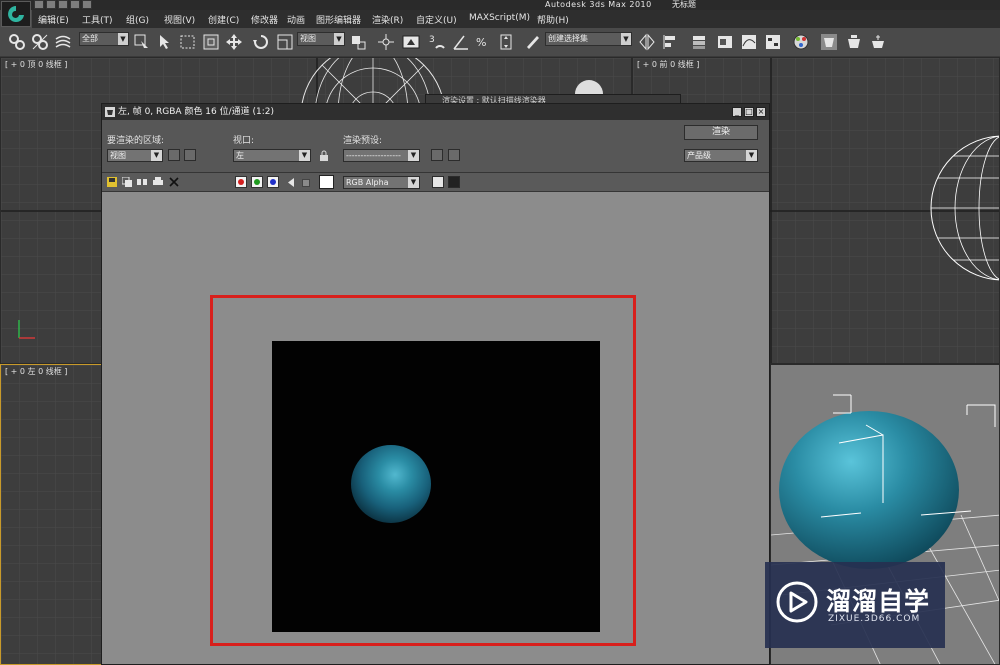 The height and width of the screenshot is (665, 1000). Describe the element at coordinates (142, 42) in the screenshot. I see `select-object-icon` at that location.